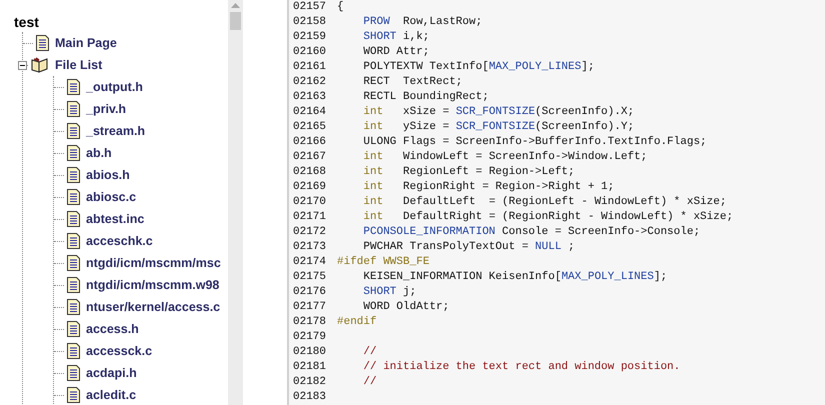  I want to click on code-line: int RegionLeft = Region->Left;, so click(468, 172).